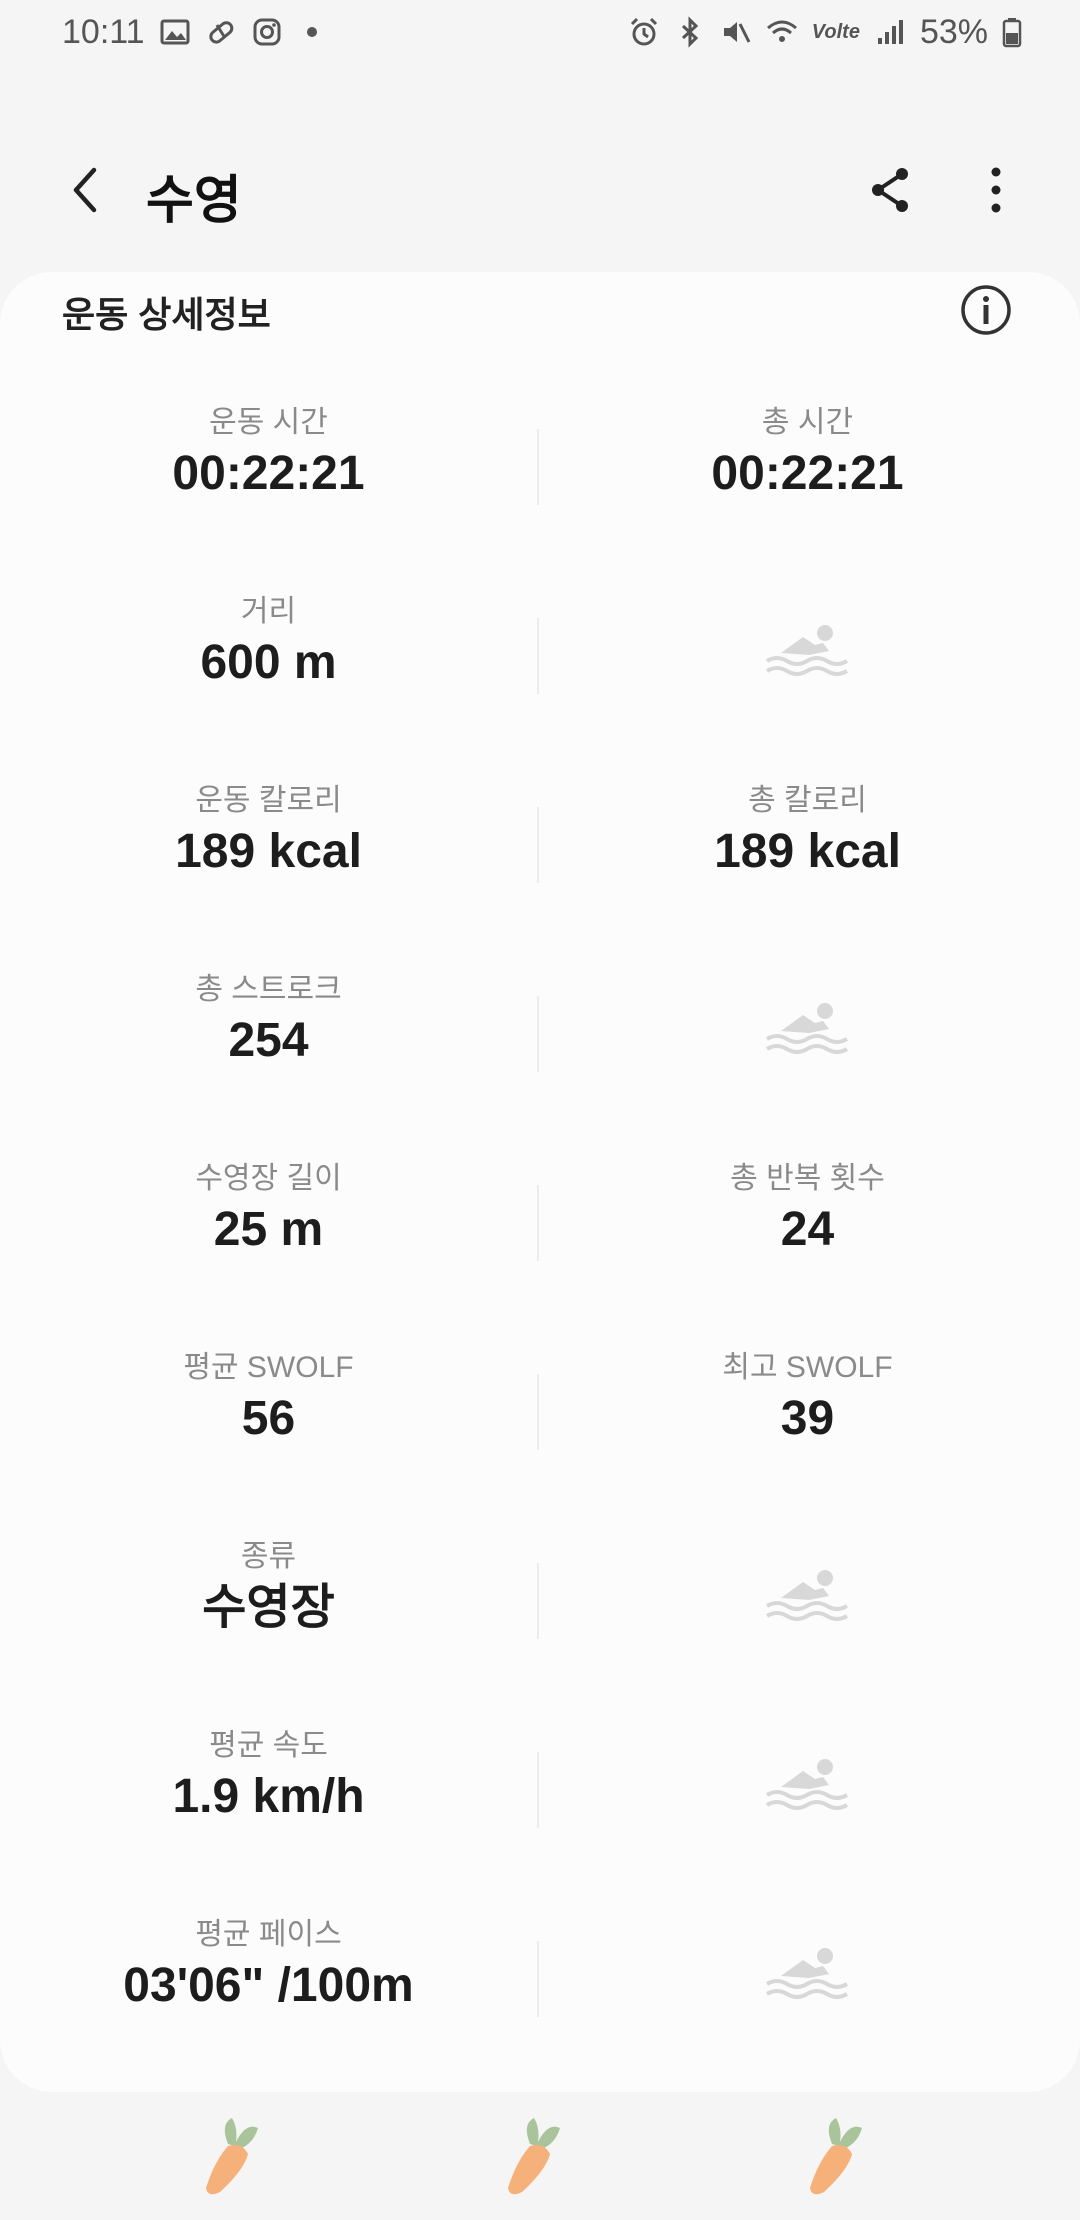  Describe the element at coordinates (781, 31) in the screenshot. I see `wifi-icon` at that location.